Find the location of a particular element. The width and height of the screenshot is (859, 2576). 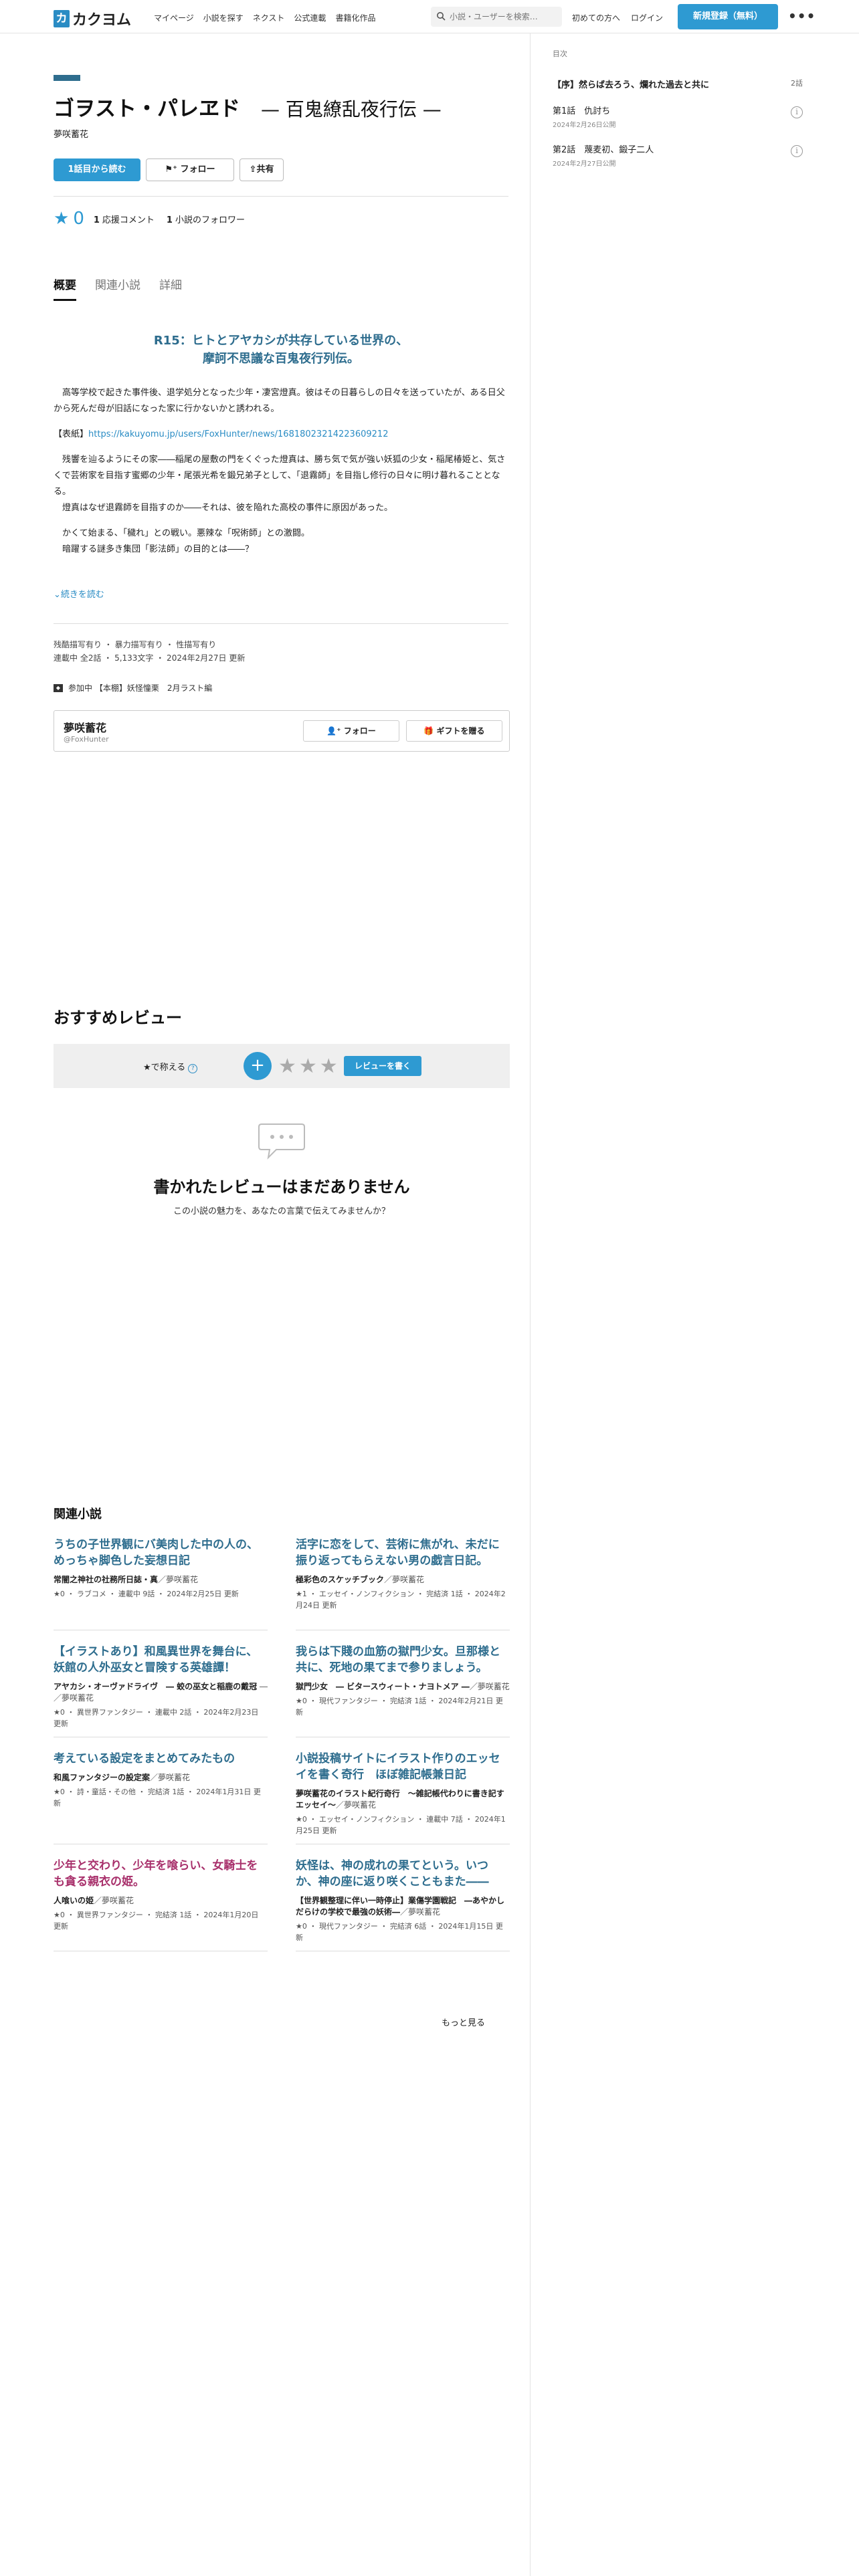

bookmark-plus-icon: ⚑⁺ is located at coordinates (173, 170).